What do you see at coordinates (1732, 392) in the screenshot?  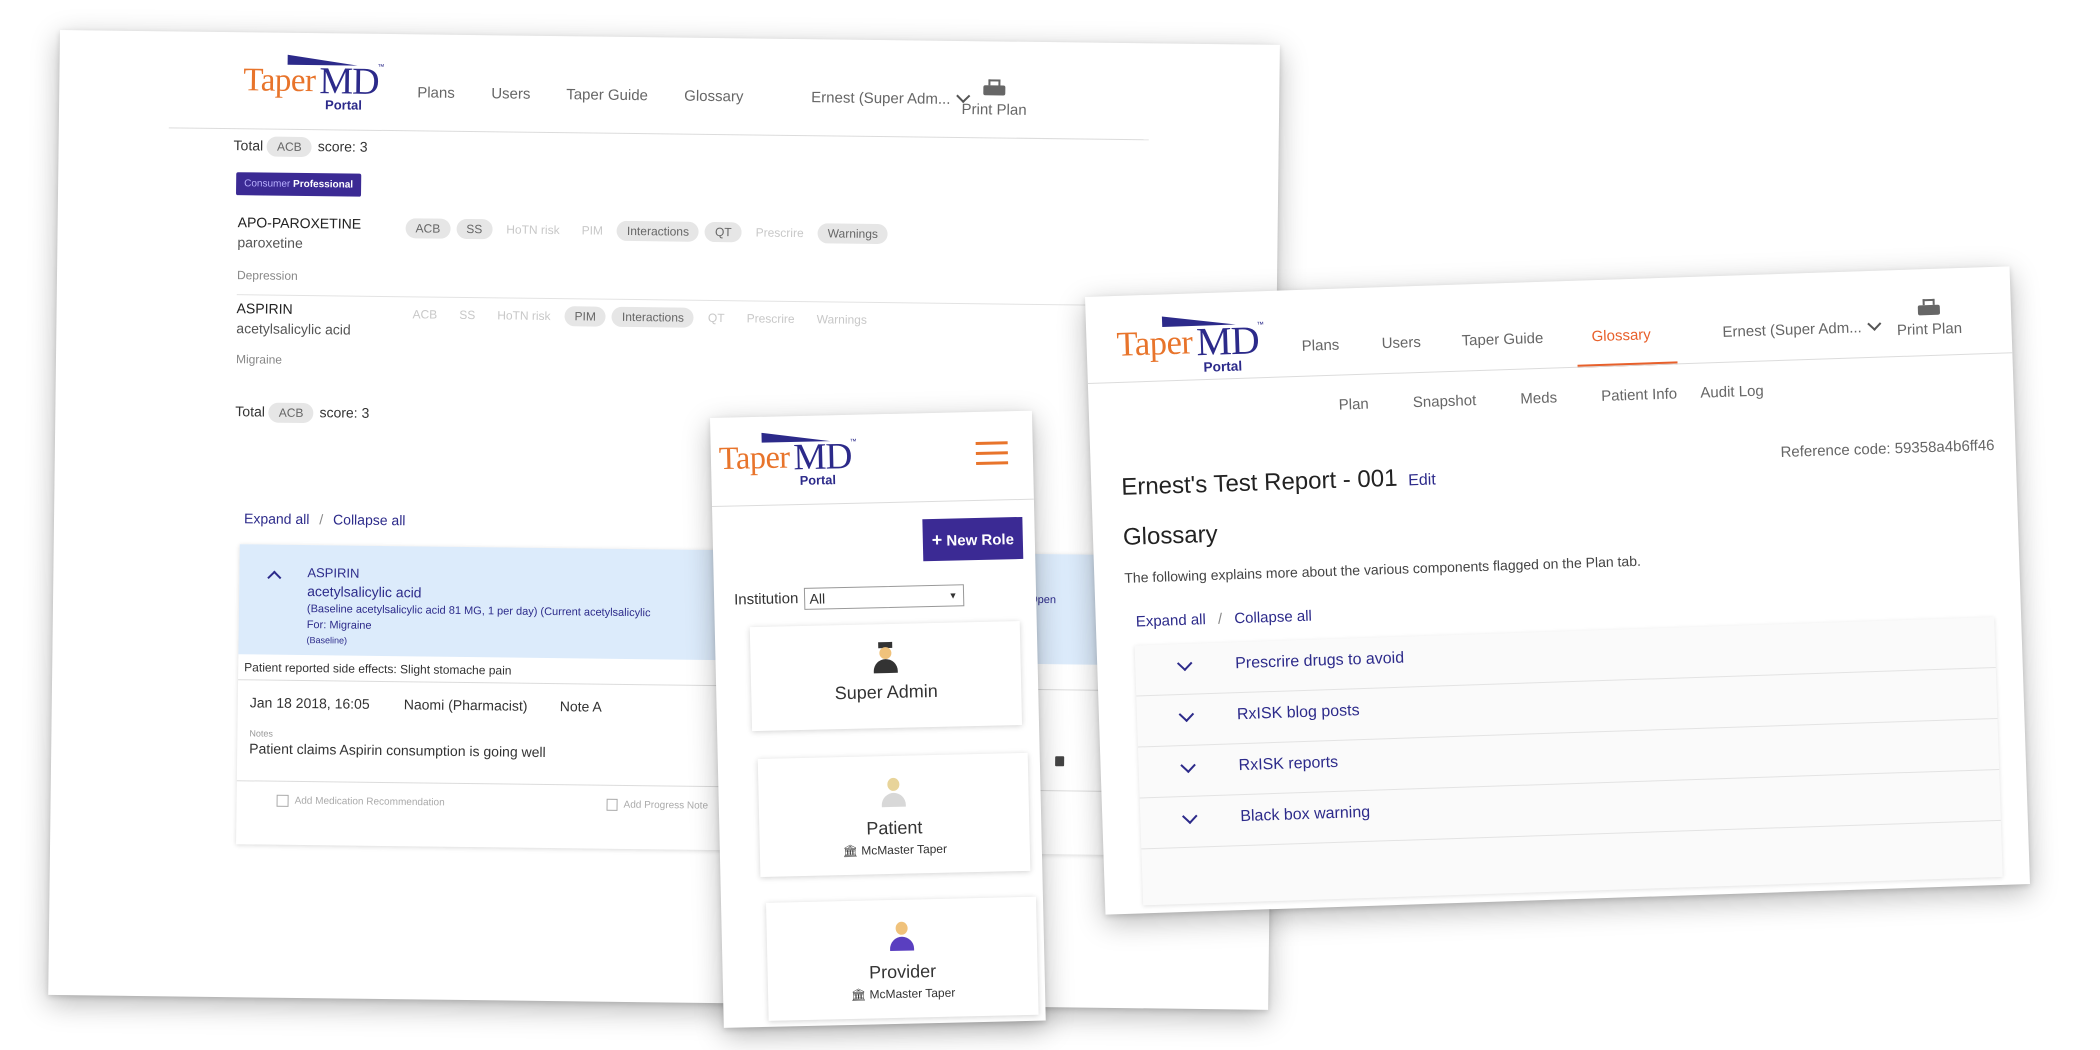 I see `subnav-audit-log: Audit Log` at bounding box center [1732, 392].